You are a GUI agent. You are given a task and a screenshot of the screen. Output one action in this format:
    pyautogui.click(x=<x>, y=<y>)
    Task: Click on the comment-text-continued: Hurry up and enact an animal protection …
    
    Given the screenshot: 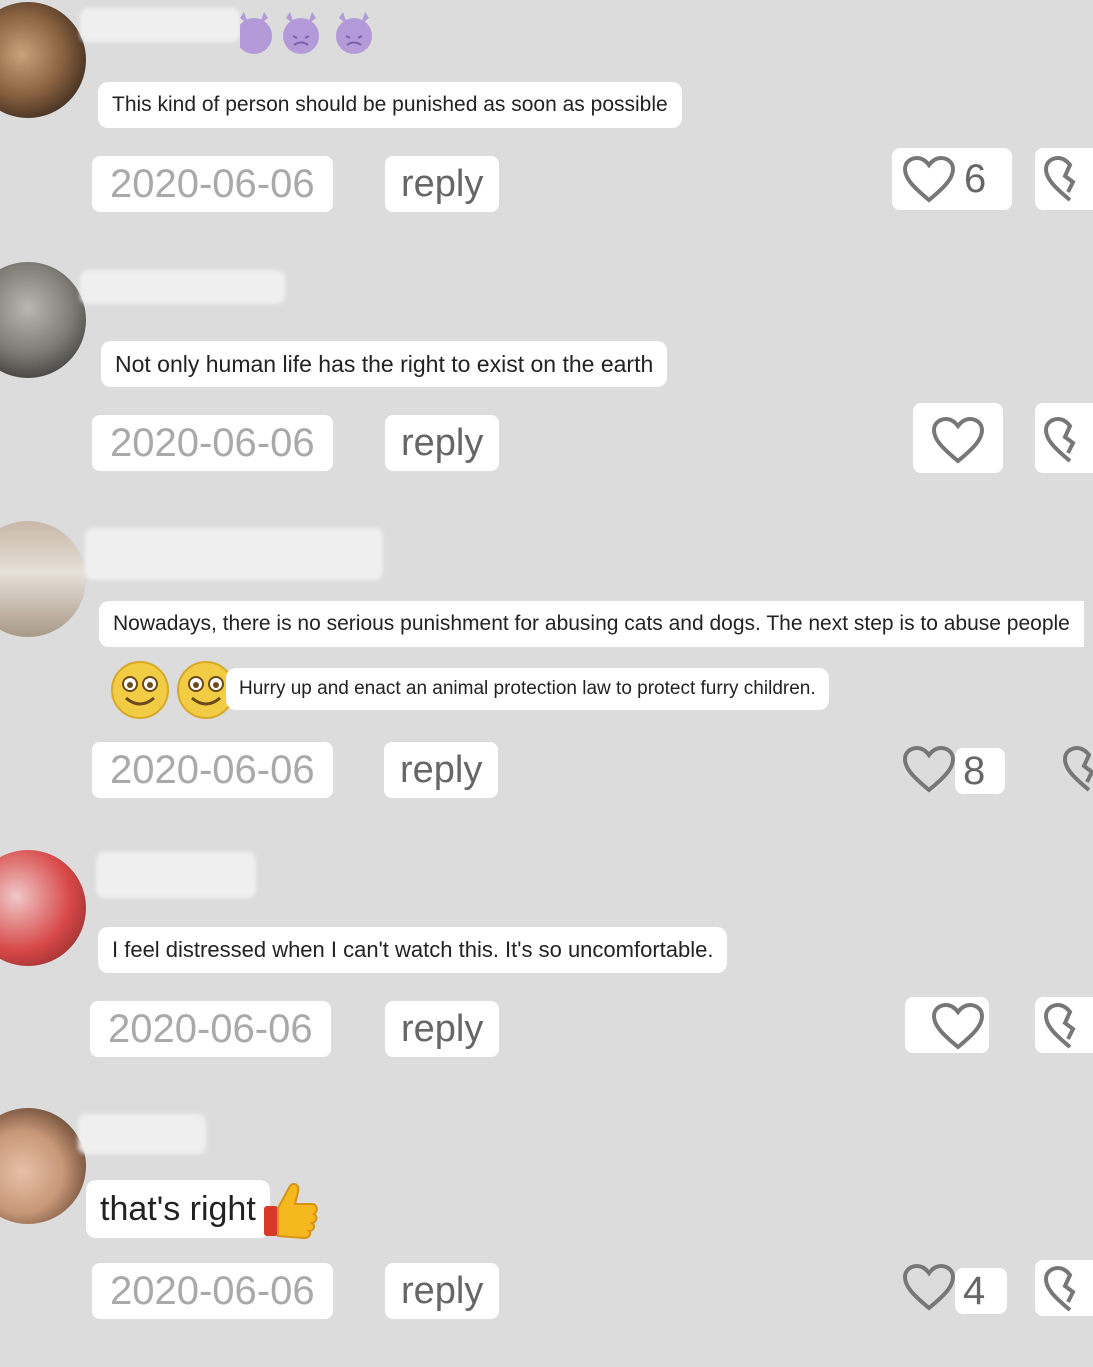 What is the action you would take?
    pyautogui.click(x=527, y=689)
    